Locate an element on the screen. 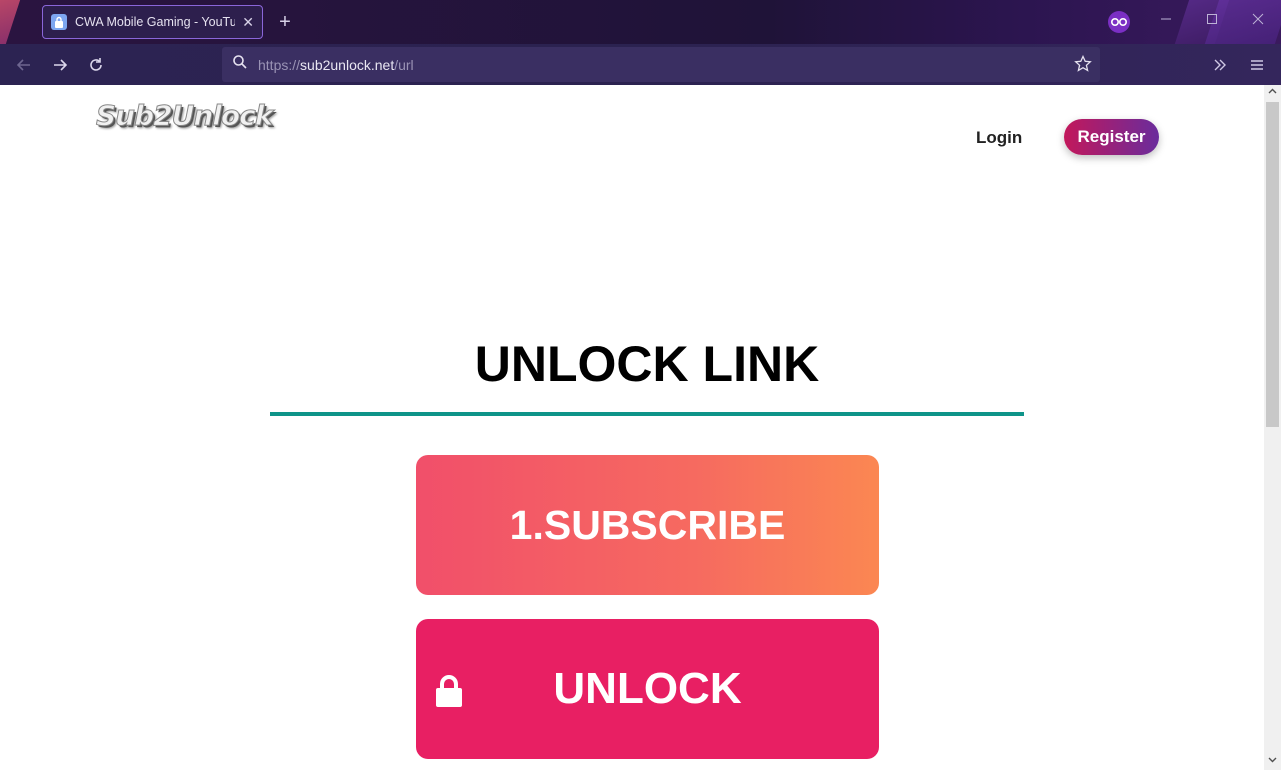 This screenshot has width=1281, height=770. subscribe-button: 1.SUBSCRIBE is located at coordinates (647, 525).